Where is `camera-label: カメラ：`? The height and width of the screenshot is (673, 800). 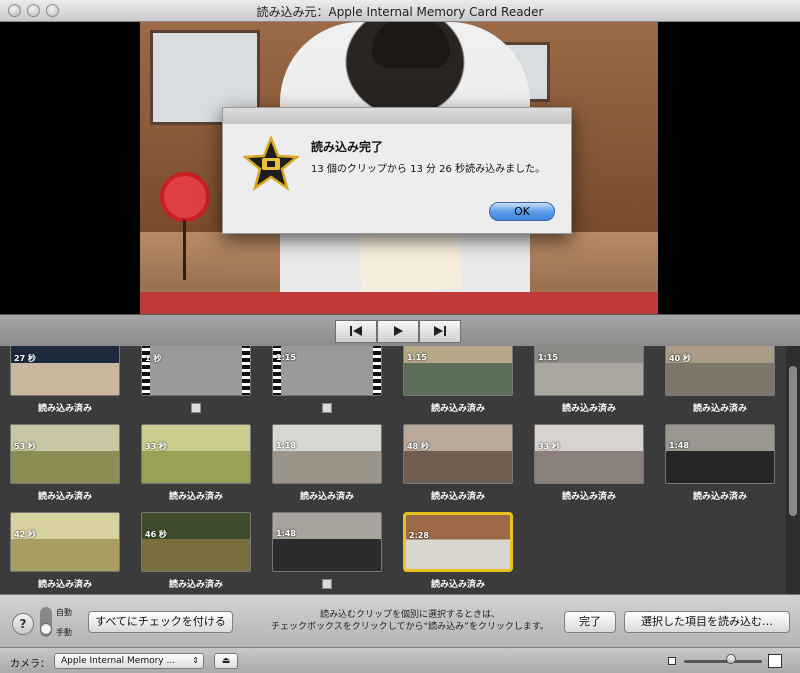 camera-label: カメラ： is located at coordinates (30, 664).